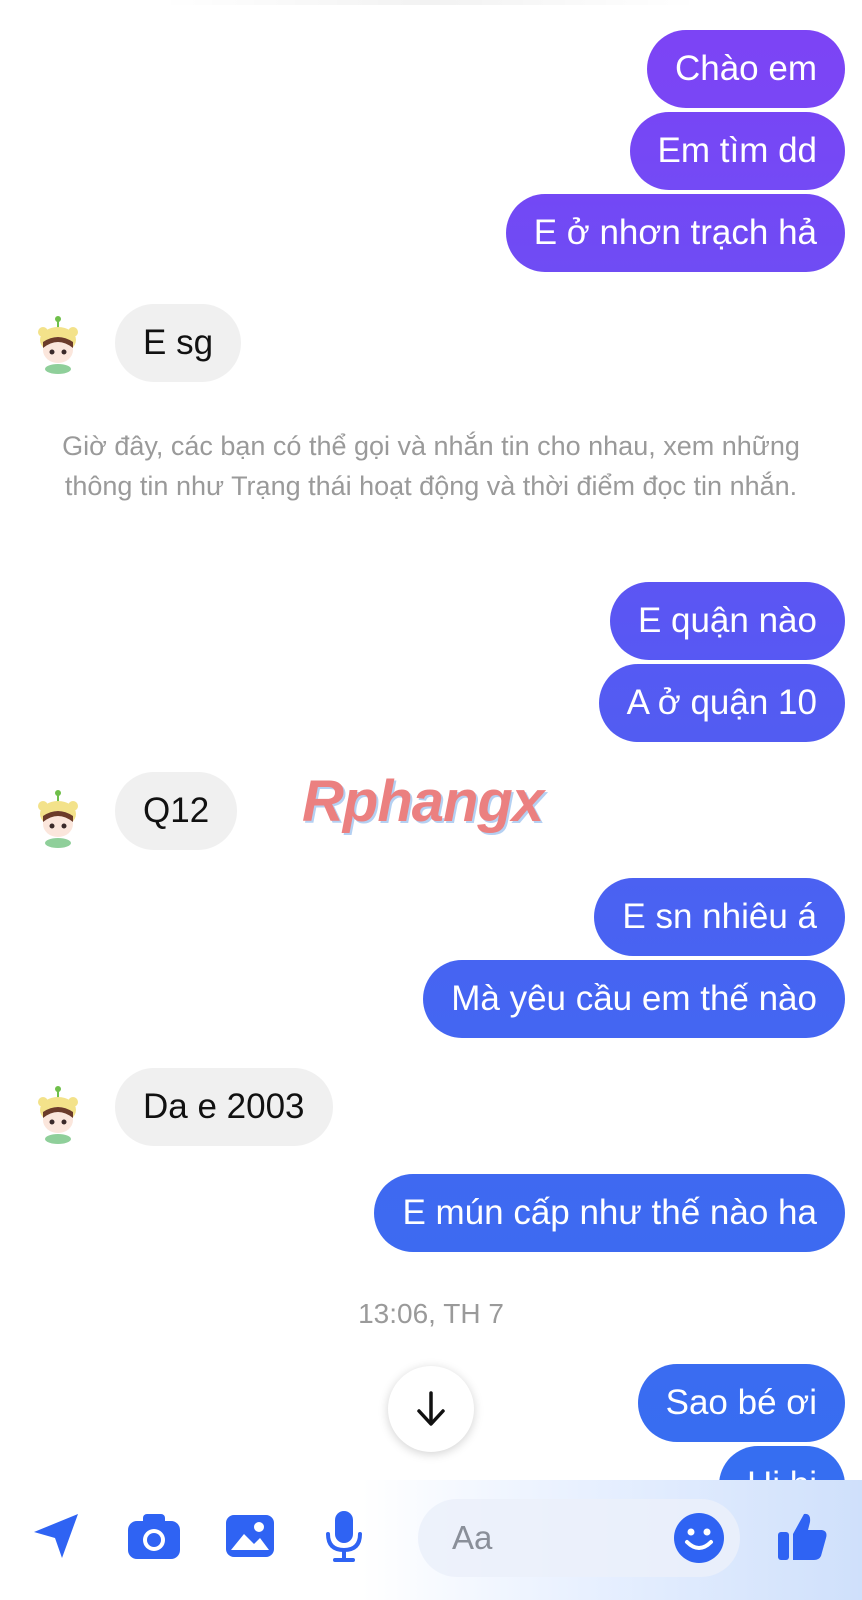  What do you see at coordinates (344, 1536) in the screenshot?
I see `microphone-icon` at bounding box center [344, 1536].